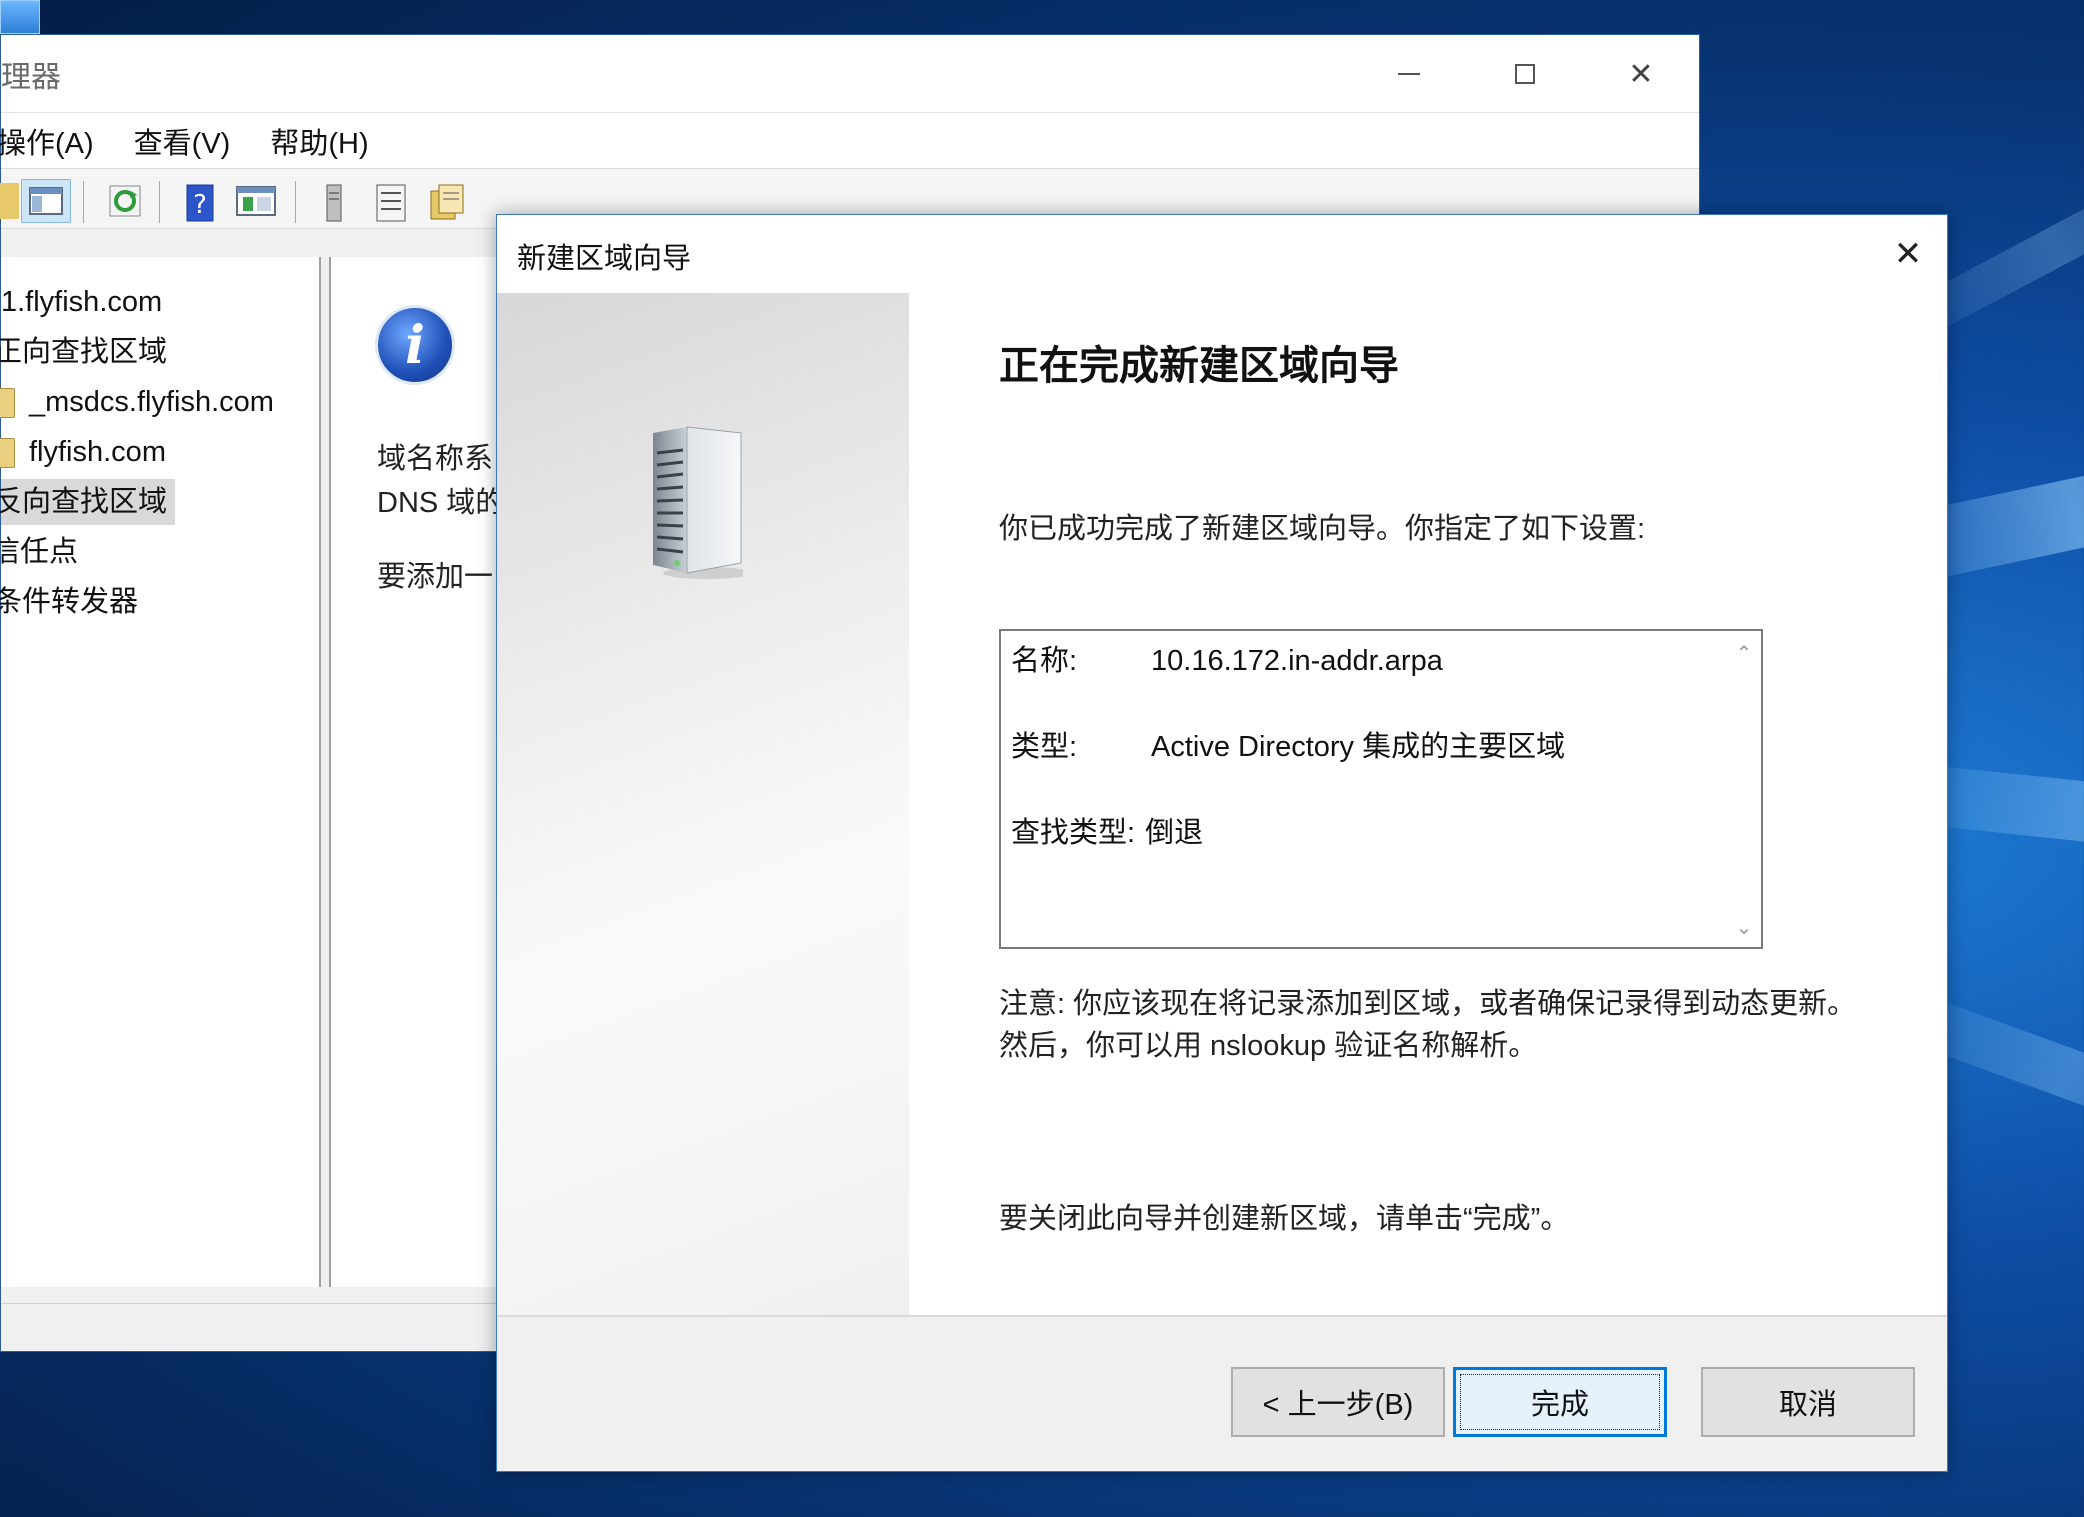 Image resolution: width=2084 pixels, height=1517 pixels. I want to click on view-button, so click(255, 201).